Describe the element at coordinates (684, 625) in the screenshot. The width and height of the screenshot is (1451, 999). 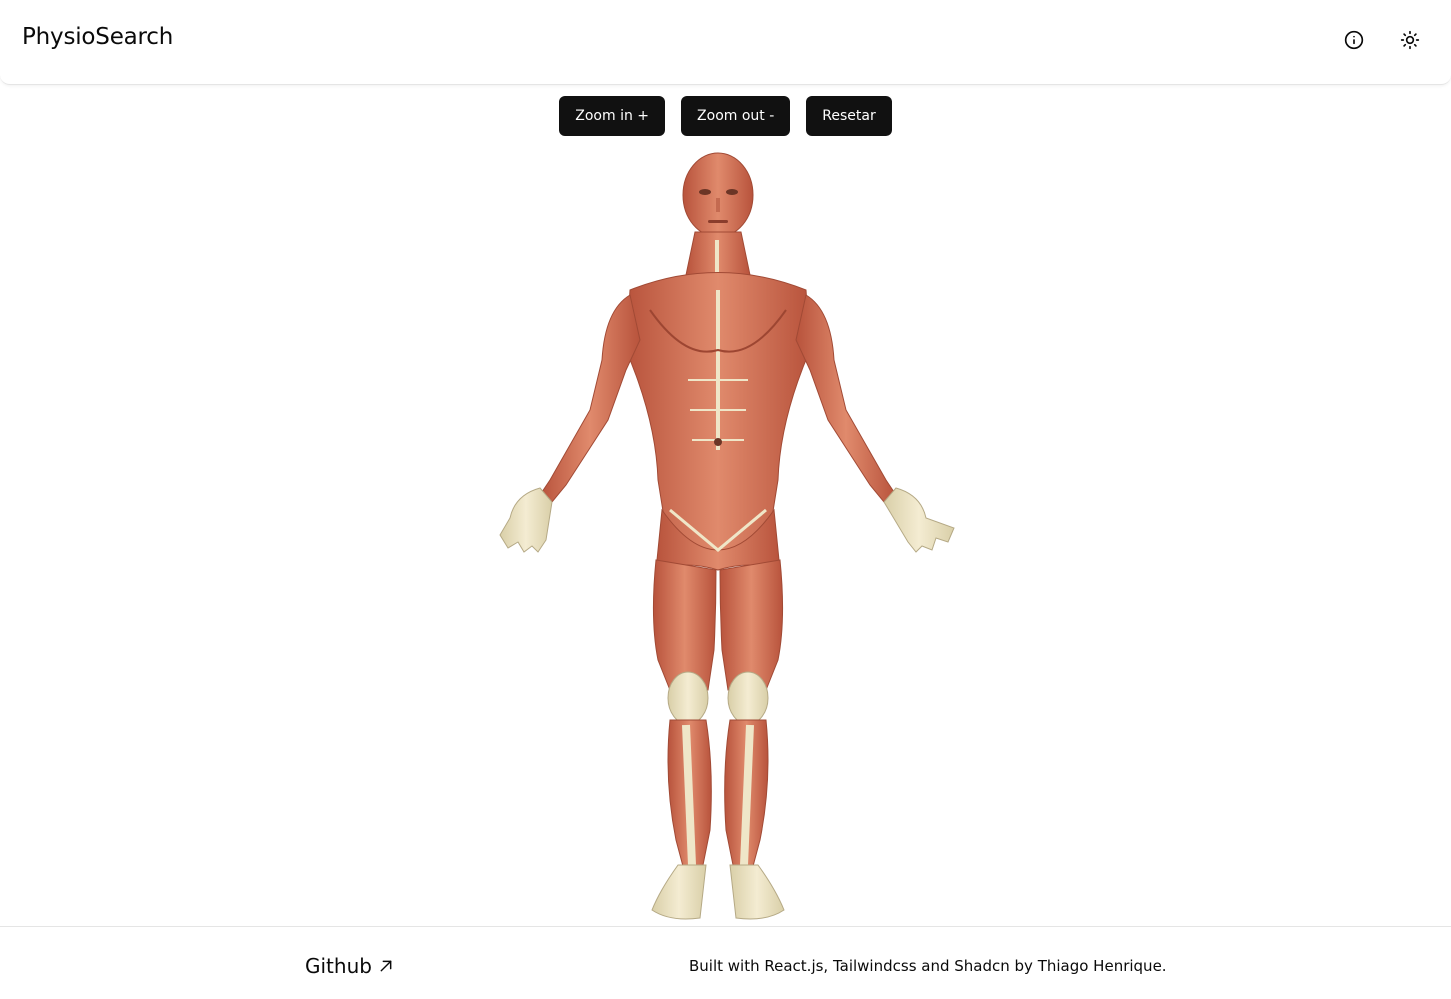
I see `left-thigh` at that location.